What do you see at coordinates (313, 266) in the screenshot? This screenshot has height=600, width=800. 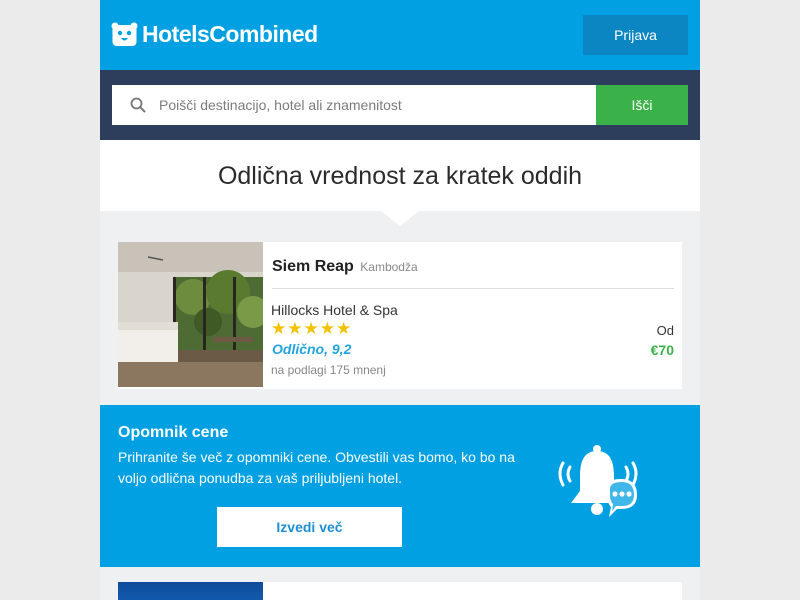 I see `destination-name: Siem Reap` at bounding box center [313, 266].